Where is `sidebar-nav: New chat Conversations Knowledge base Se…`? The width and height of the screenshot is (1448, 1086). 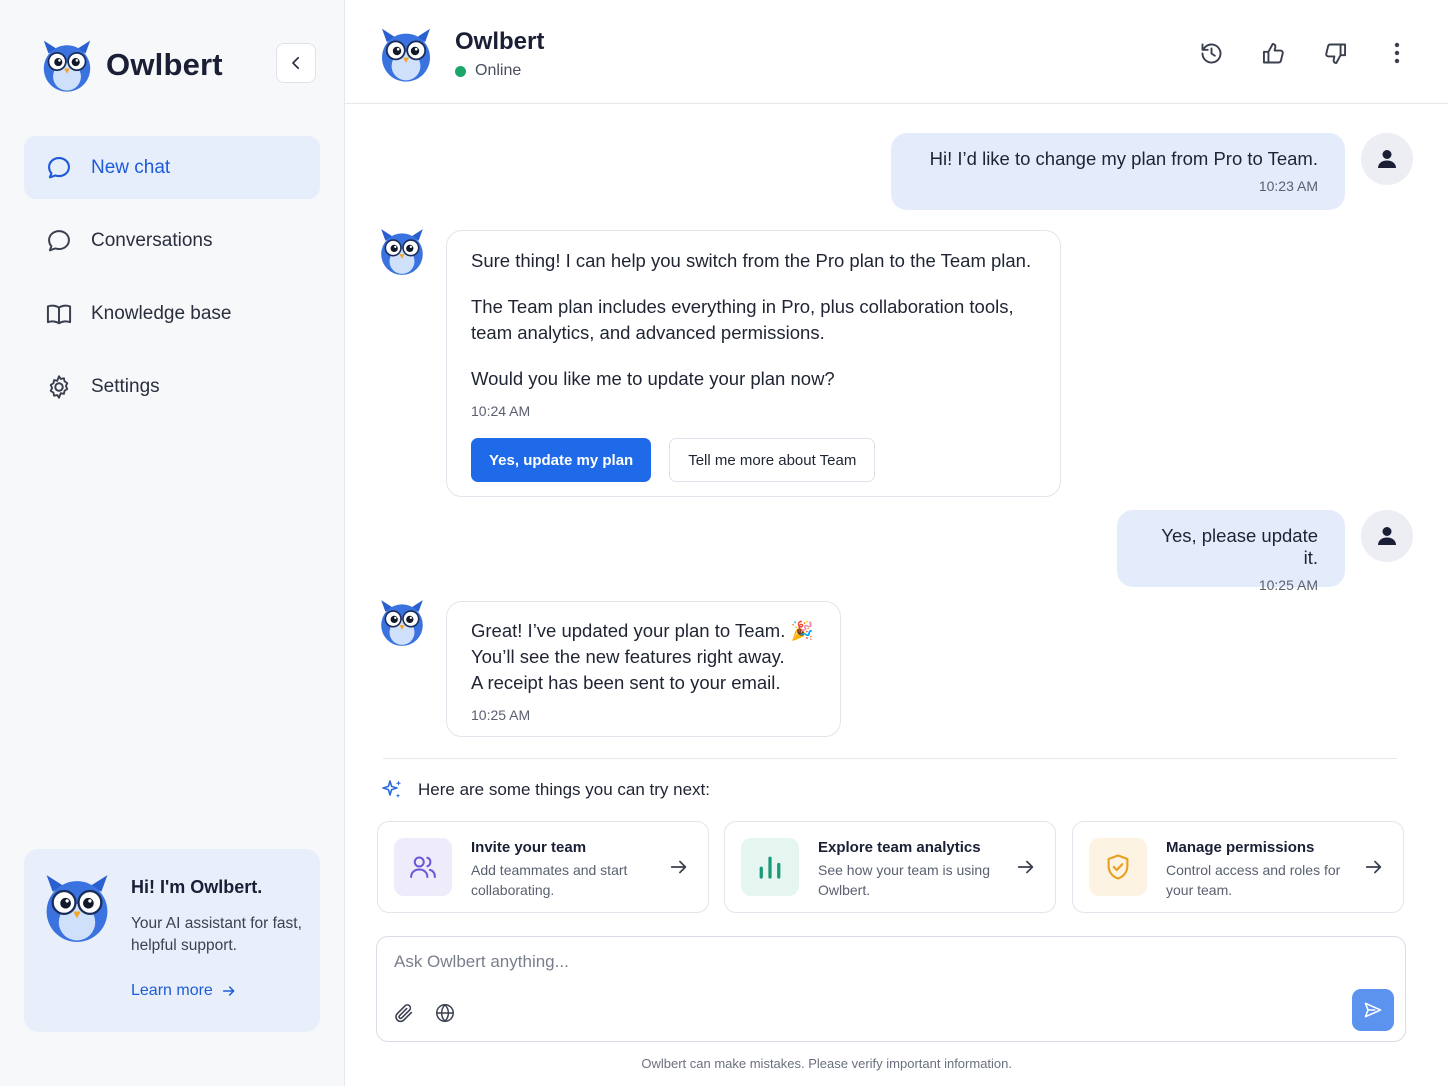 sidebar-nav: New chat Conversations Knowledge base Se… is located at coordinates (172, 282).